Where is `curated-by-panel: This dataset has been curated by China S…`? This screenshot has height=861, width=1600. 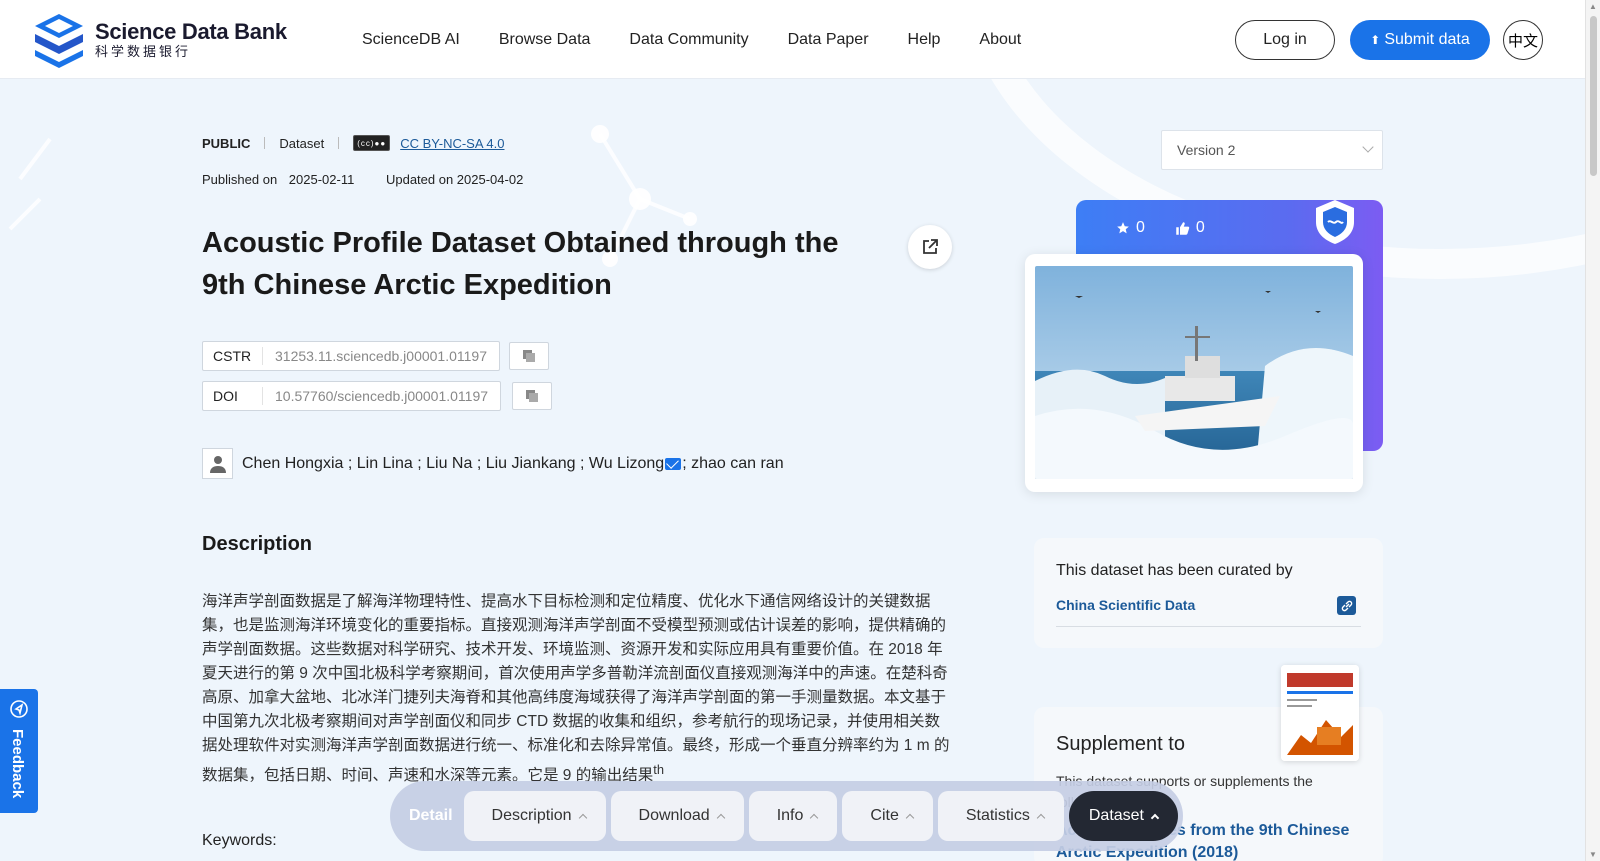 curated-by-panel: This dataset has been curated by China S… is located at coordinates (1208, 593).